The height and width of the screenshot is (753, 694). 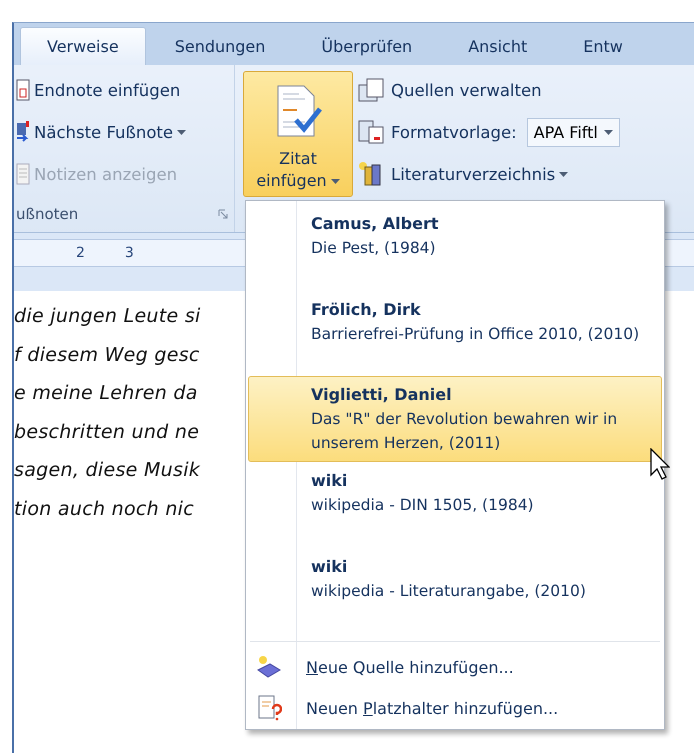 What do you see at coordinates (220, 46) in the screenshot?
I see `ribbon-tab: Sendungen` at bounding box center [220, 46].